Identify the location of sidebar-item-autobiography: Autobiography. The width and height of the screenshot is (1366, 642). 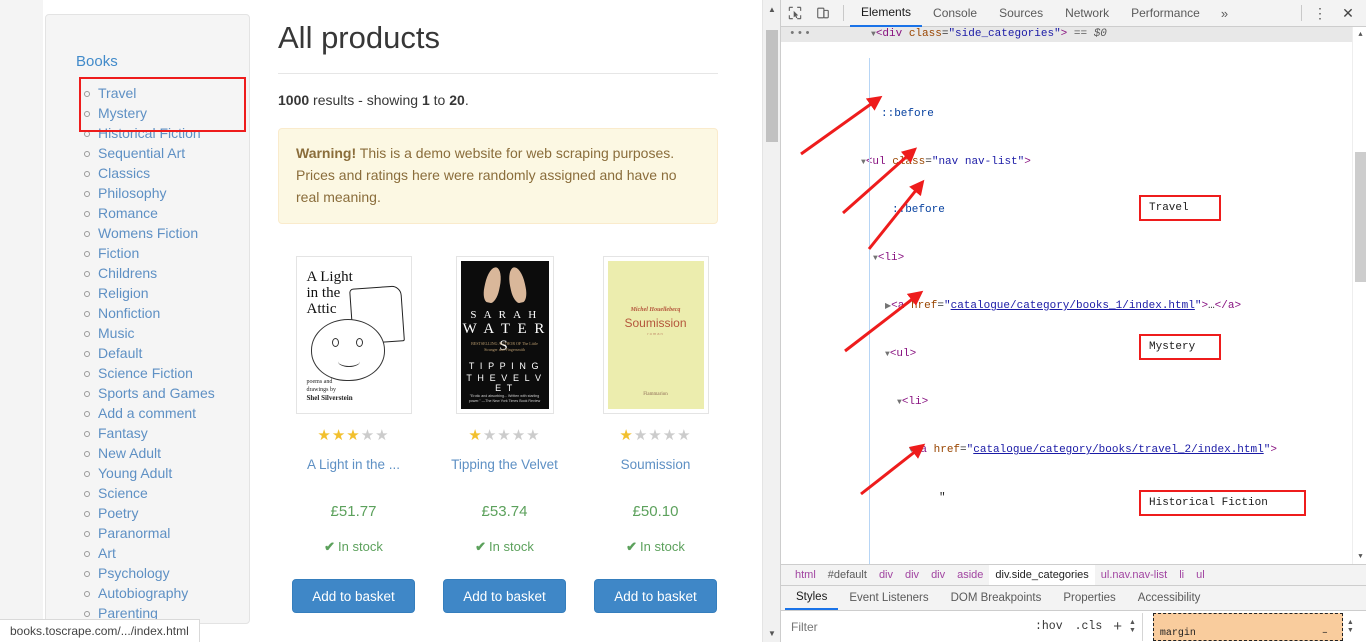
(143, 593).